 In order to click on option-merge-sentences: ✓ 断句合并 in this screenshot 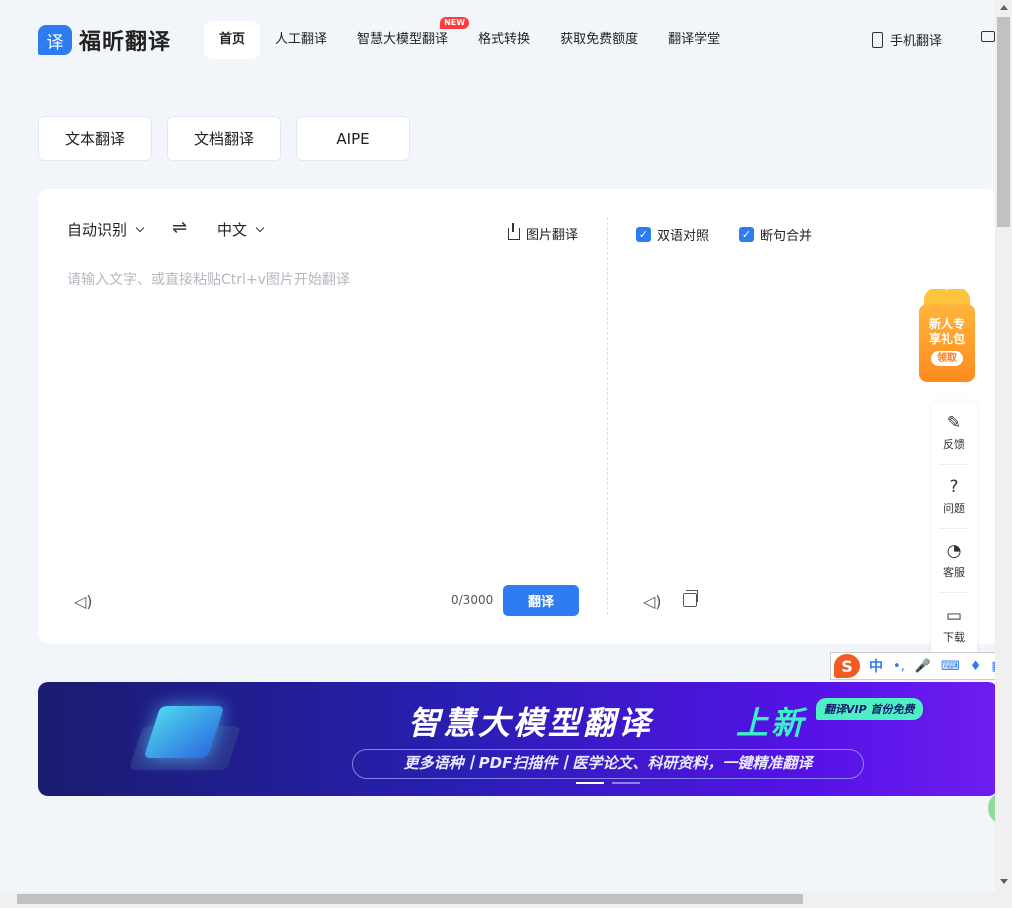, I will do `click(775, 234)`.